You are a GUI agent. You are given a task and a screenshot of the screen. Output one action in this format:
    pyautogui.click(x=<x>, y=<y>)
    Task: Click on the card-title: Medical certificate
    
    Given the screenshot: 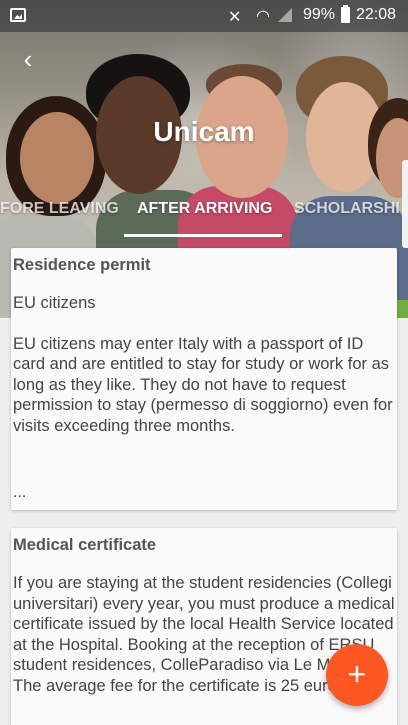 What is the action you would take?
    pyautogui.click(x=85, y=545)
    